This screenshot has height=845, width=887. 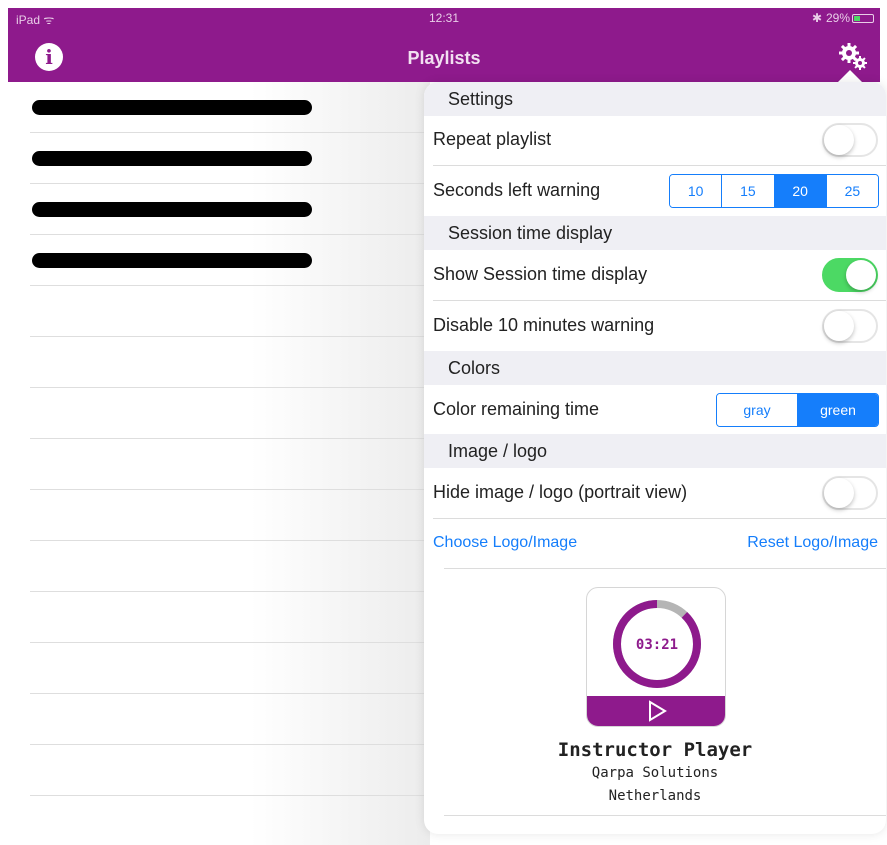 What do you see at coordinates (696, 191) in the screenshot?
I see `seconds_warning-option-10: 10` at bounding box center [696, 191].